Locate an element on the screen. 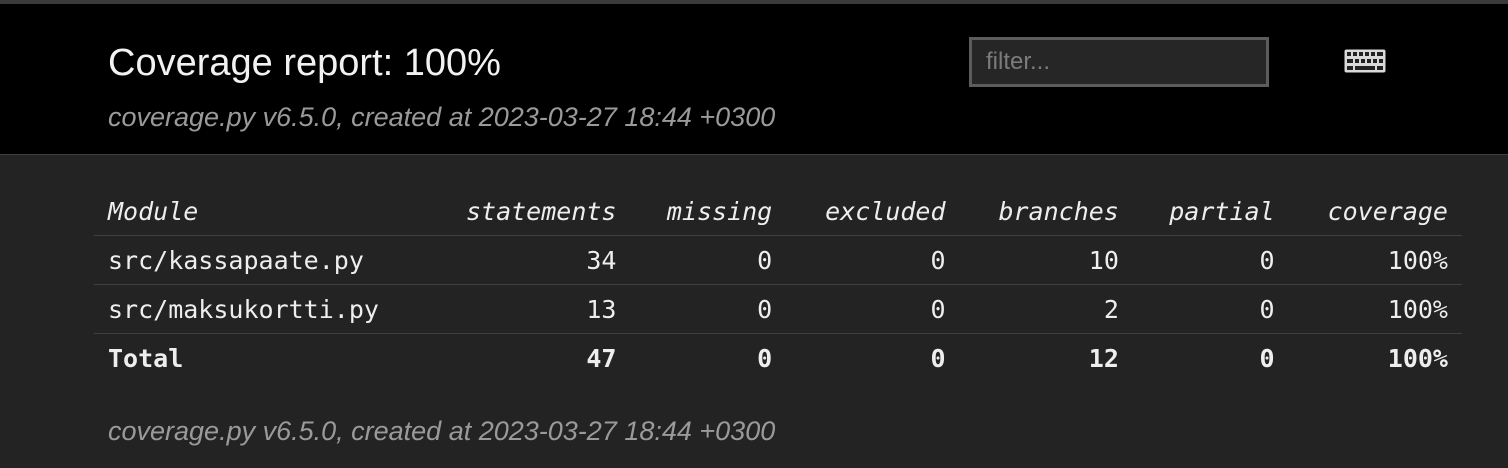 The image size is (1508, 468). total-label: Total is located at coordinates (146, 358).